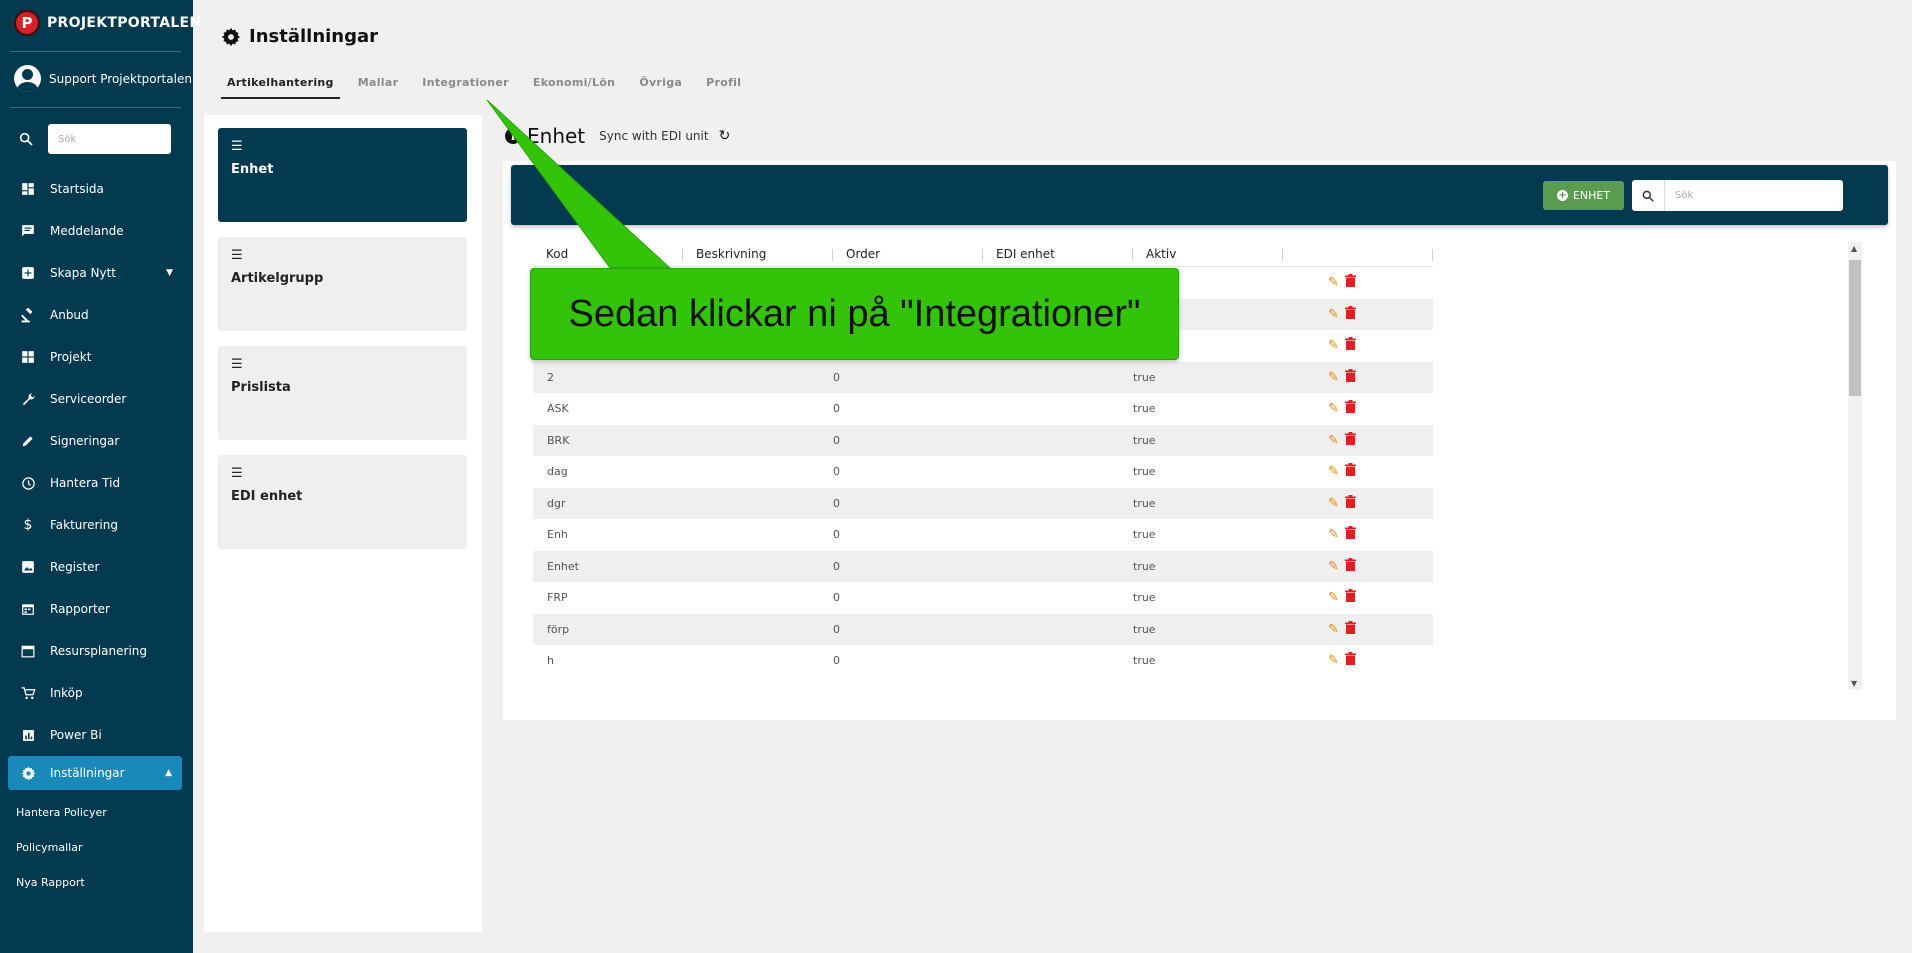  Describe the element at coordinates (983, 598) in the screenshot. I see `table-row: FRP 0 true ✎` at that location.